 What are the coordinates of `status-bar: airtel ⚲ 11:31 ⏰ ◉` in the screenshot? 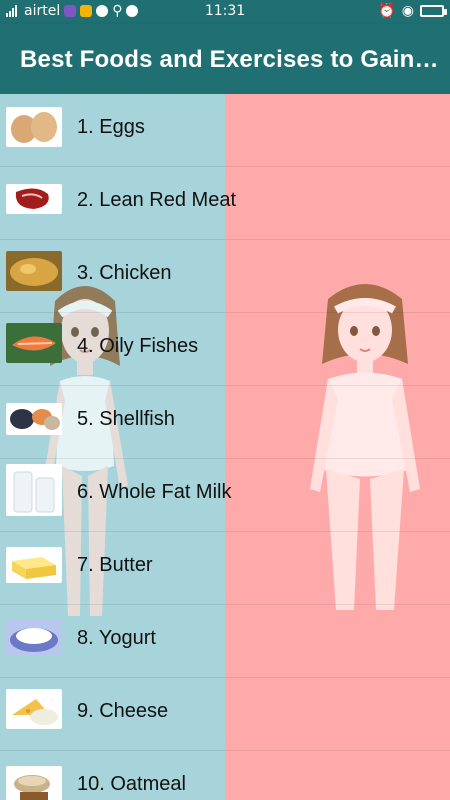 It's located at (225, 12).